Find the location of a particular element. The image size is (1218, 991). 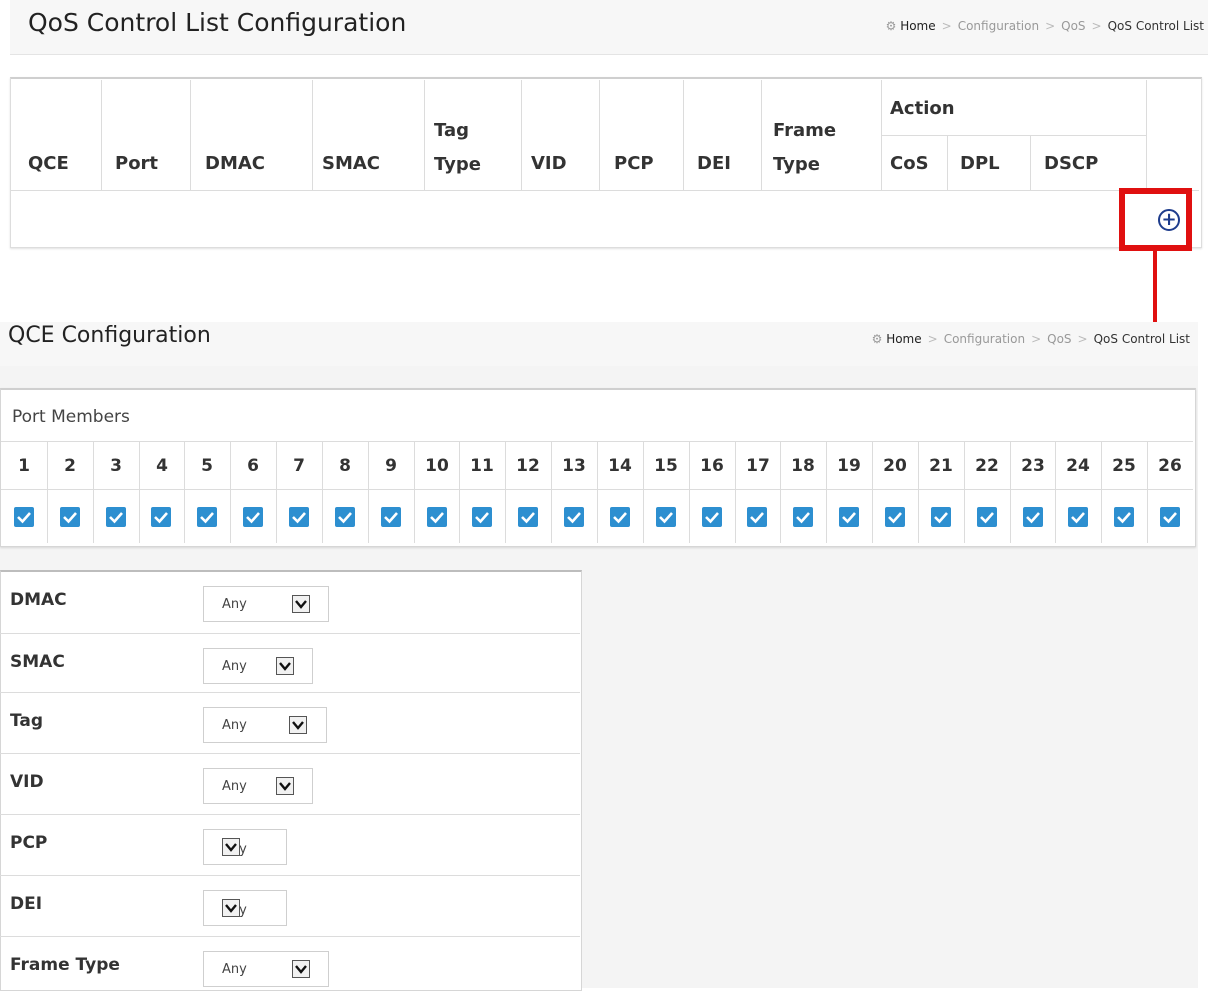

frame-type-select: Any is located at coordinates (266, 969).